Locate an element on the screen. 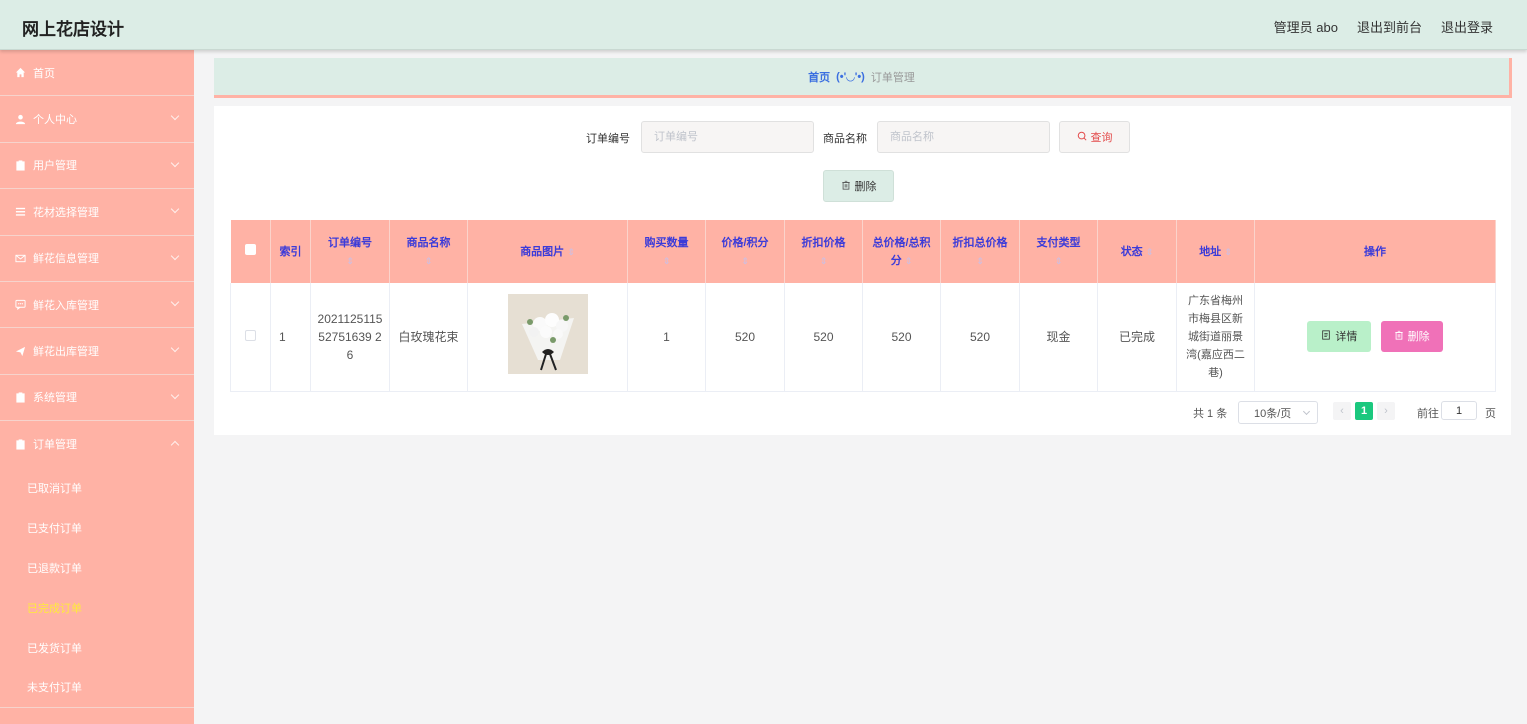 Image resolution: width=1527 pixels, height=724 pixels. row-delete-label: 删除 is located at coordinates (1418, 336).